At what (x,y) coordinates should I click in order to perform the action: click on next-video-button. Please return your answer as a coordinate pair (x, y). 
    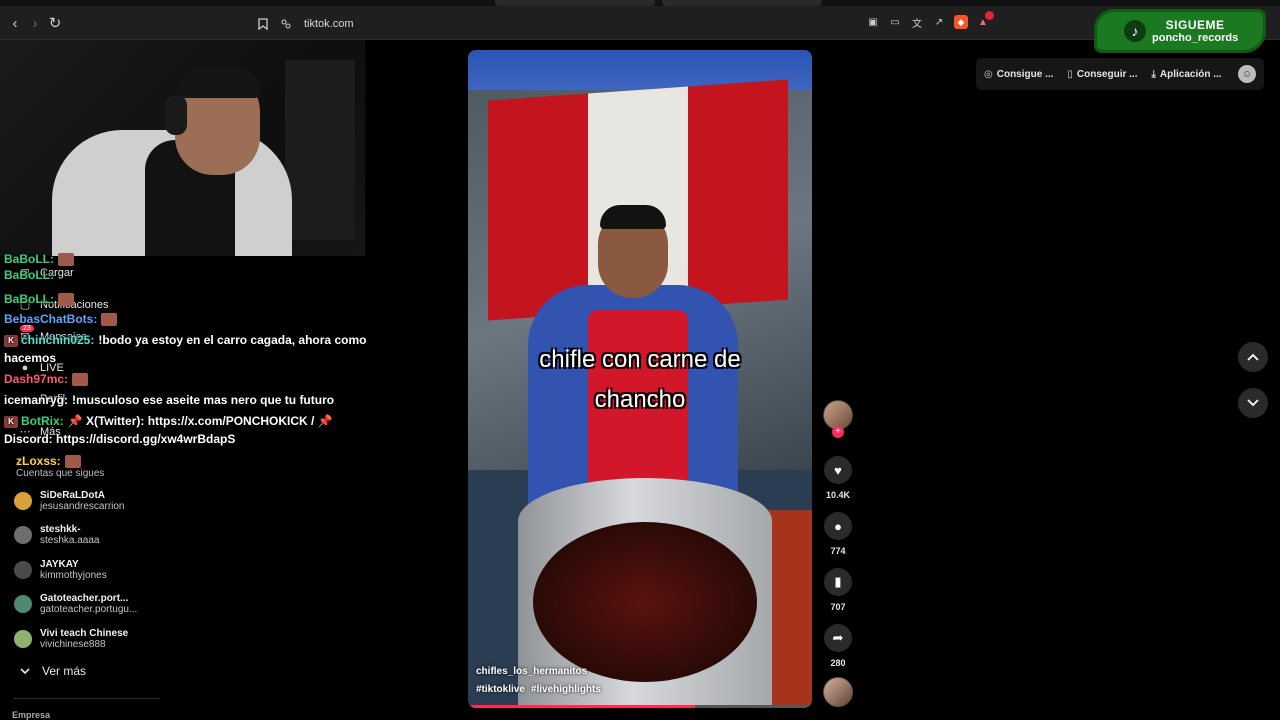
    Looking at the image, I should click on (1253, 403).